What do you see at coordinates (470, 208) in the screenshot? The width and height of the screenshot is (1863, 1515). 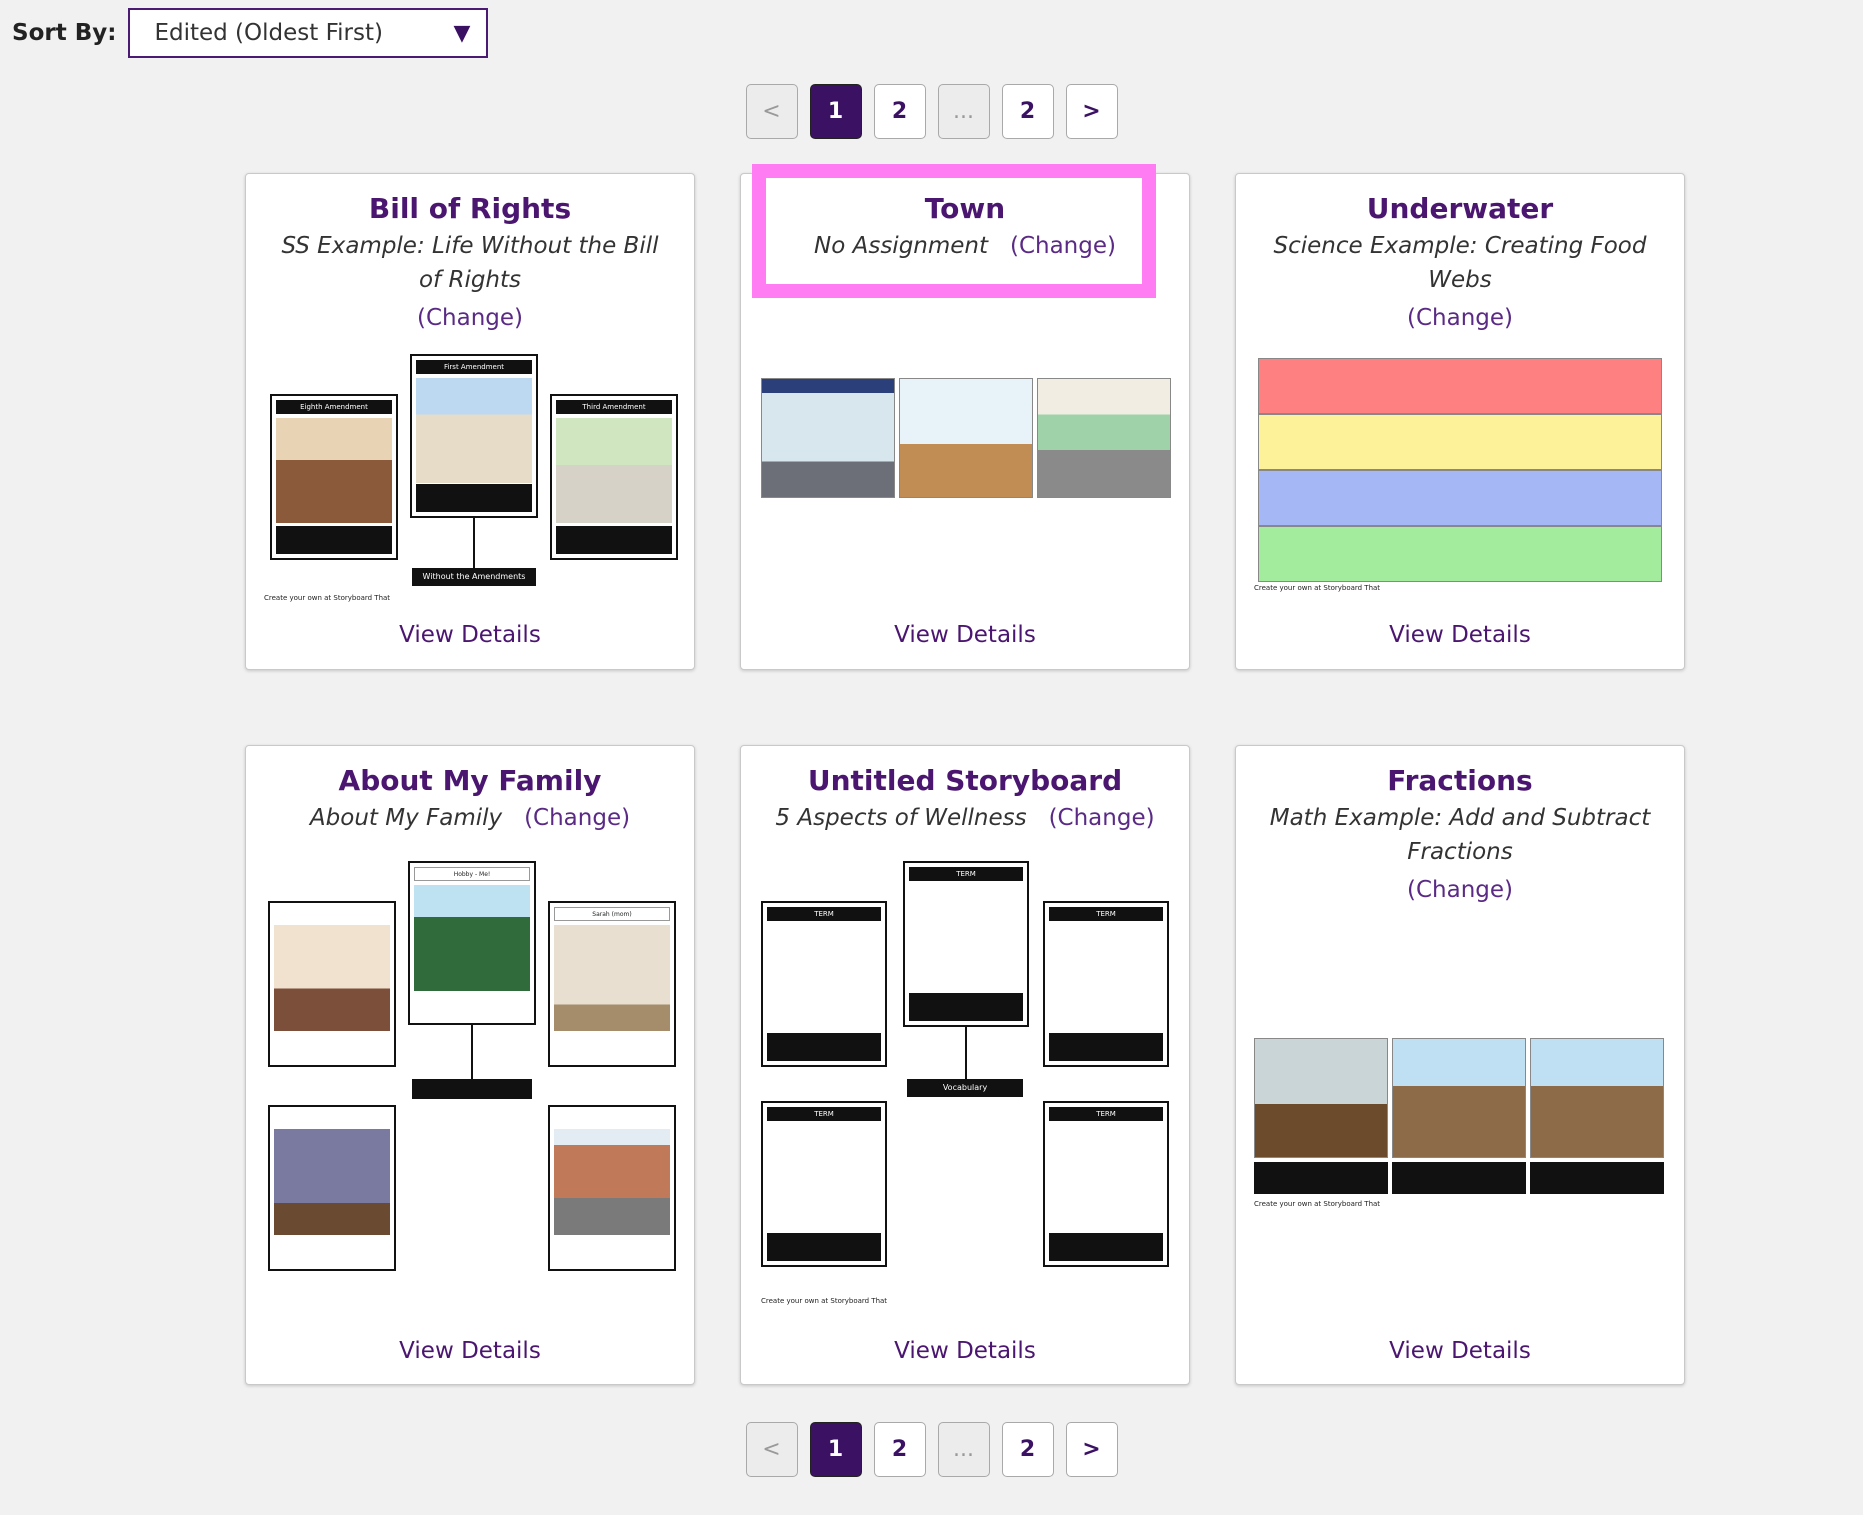 I see `card-title: Bill of Rights` at bounding box center [470, 208].